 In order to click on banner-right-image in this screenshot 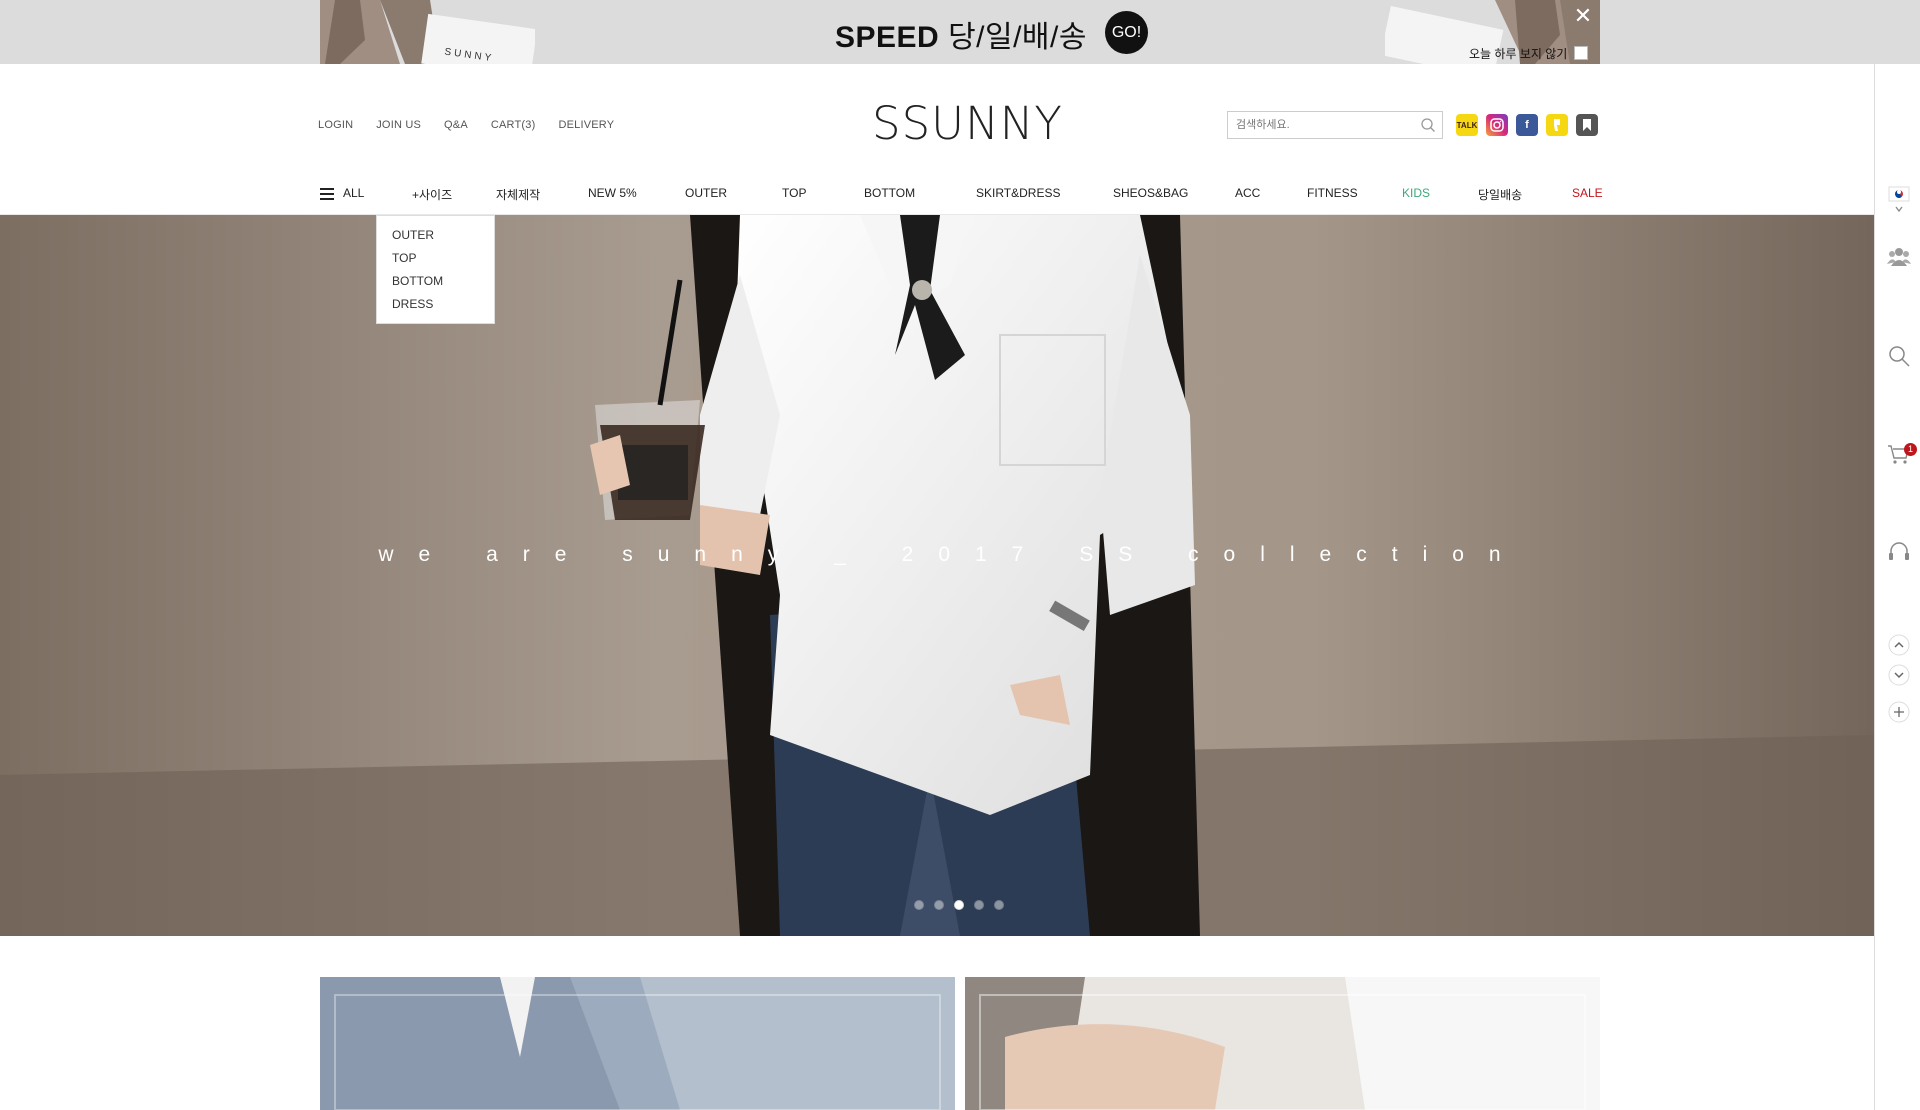, I will do `click(1282, 1043)`.